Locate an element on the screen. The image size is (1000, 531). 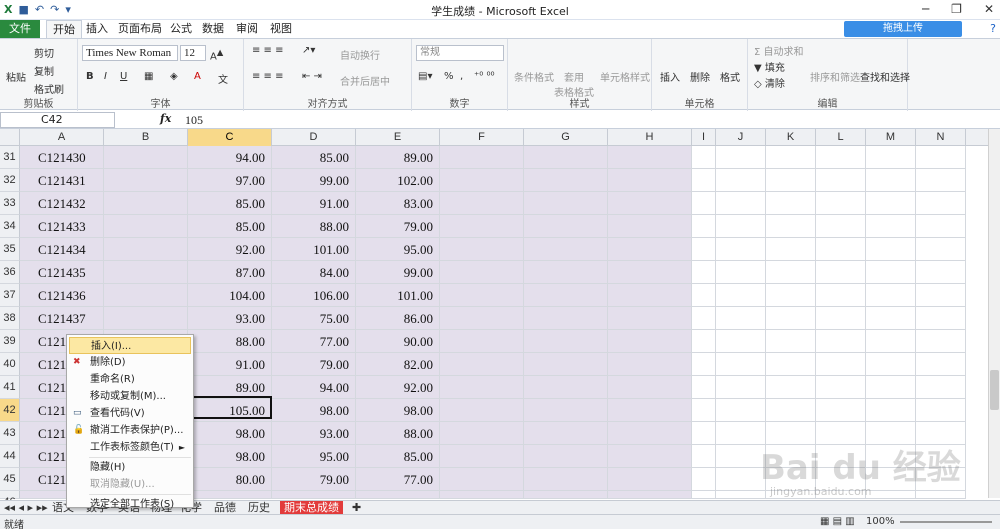
cell-f45 is located at coordinates (482, 479).